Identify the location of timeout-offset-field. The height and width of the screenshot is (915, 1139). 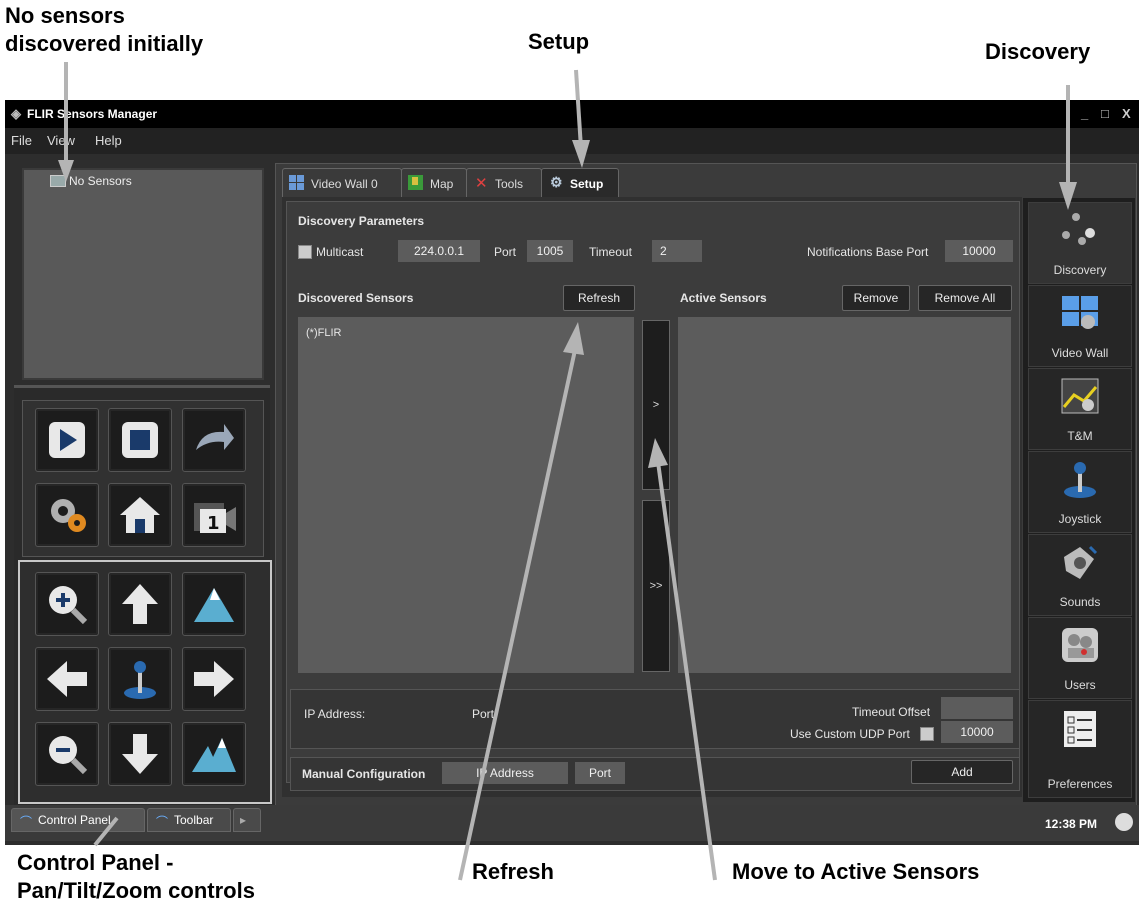
(977, 708).